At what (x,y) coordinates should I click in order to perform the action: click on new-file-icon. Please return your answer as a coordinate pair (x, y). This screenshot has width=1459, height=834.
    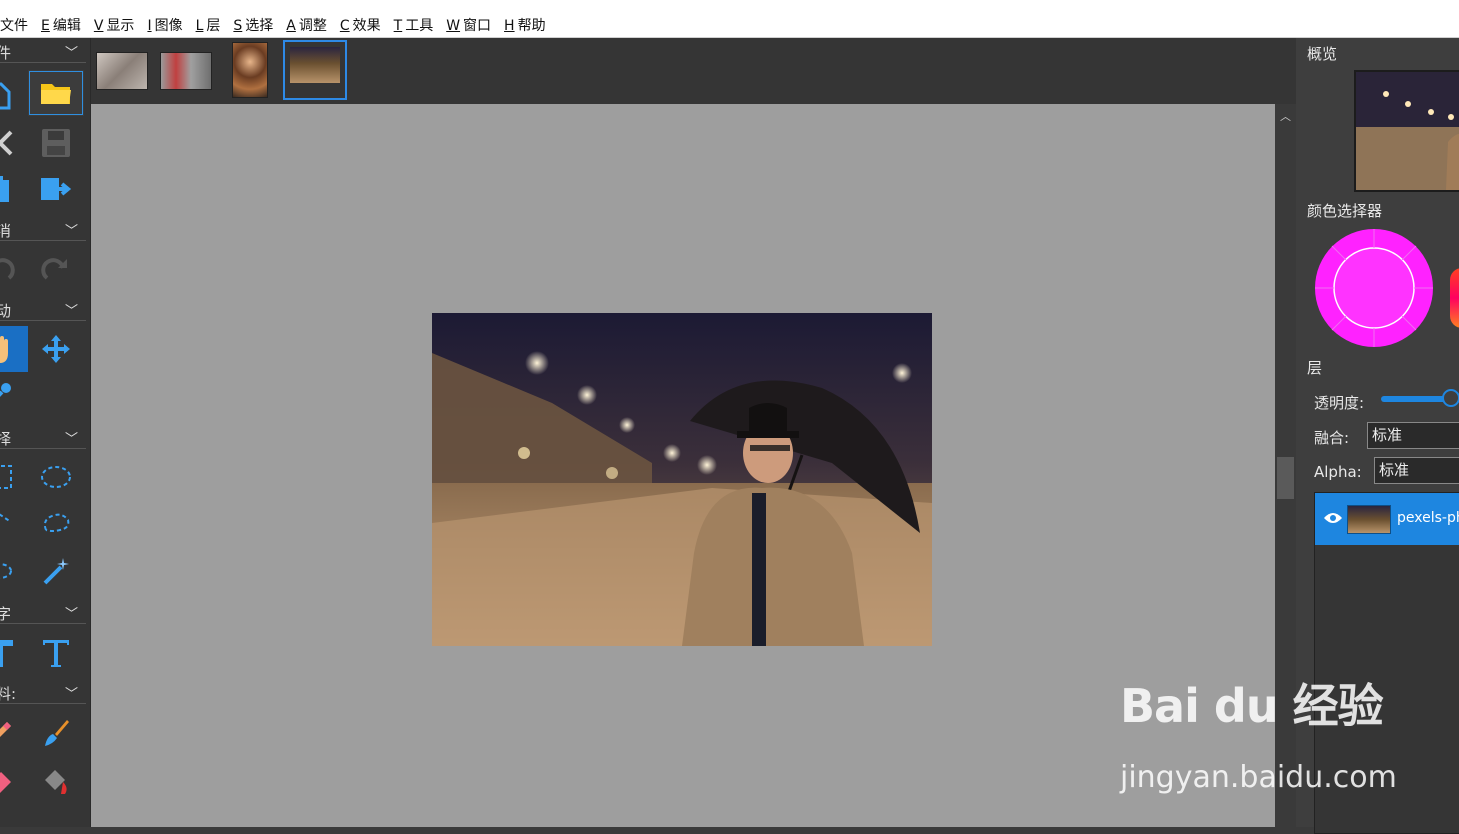
    Looking at the image, I should click on (14, 95).